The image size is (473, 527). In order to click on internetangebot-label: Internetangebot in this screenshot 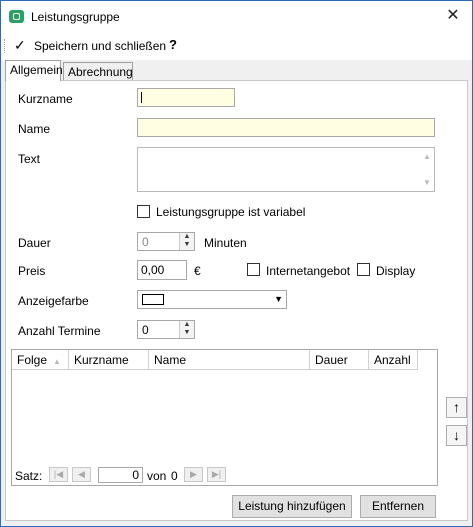, I will do `click(308, 271)`.